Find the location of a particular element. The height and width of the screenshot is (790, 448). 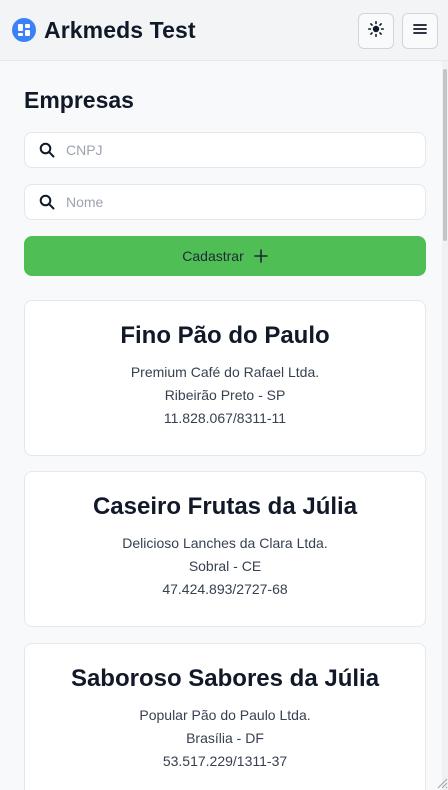

company-location: Sobral - CE is located at coordinates (225, 566).